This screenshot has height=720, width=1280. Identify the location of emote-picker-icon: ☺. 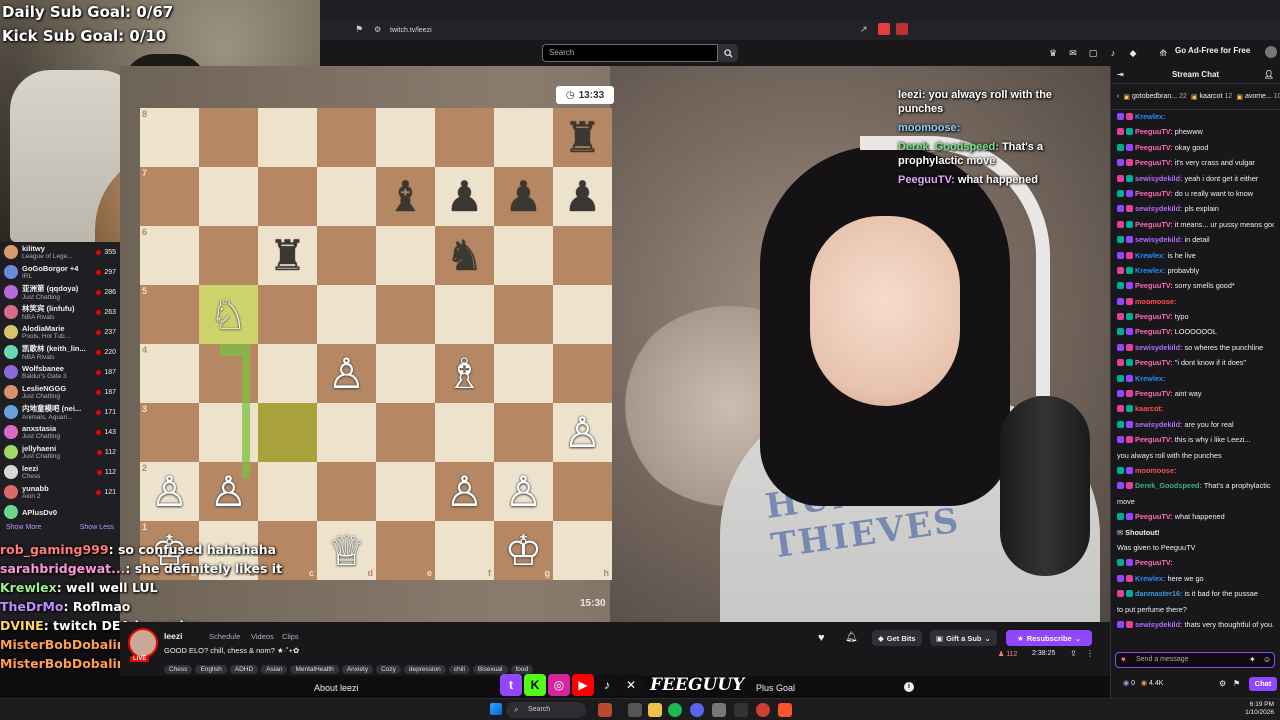
(1267, 659).